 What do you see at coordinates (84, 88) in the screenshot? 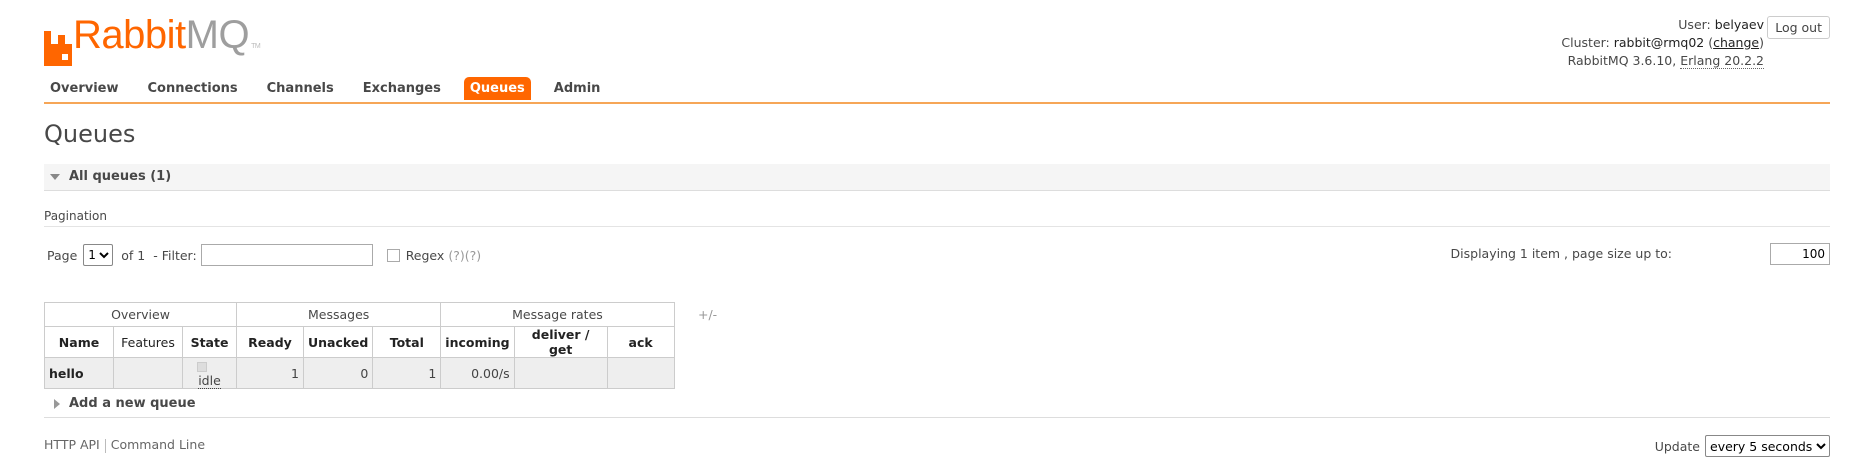
I see `tab-overview: Overview` at bounding box center [84, 88].